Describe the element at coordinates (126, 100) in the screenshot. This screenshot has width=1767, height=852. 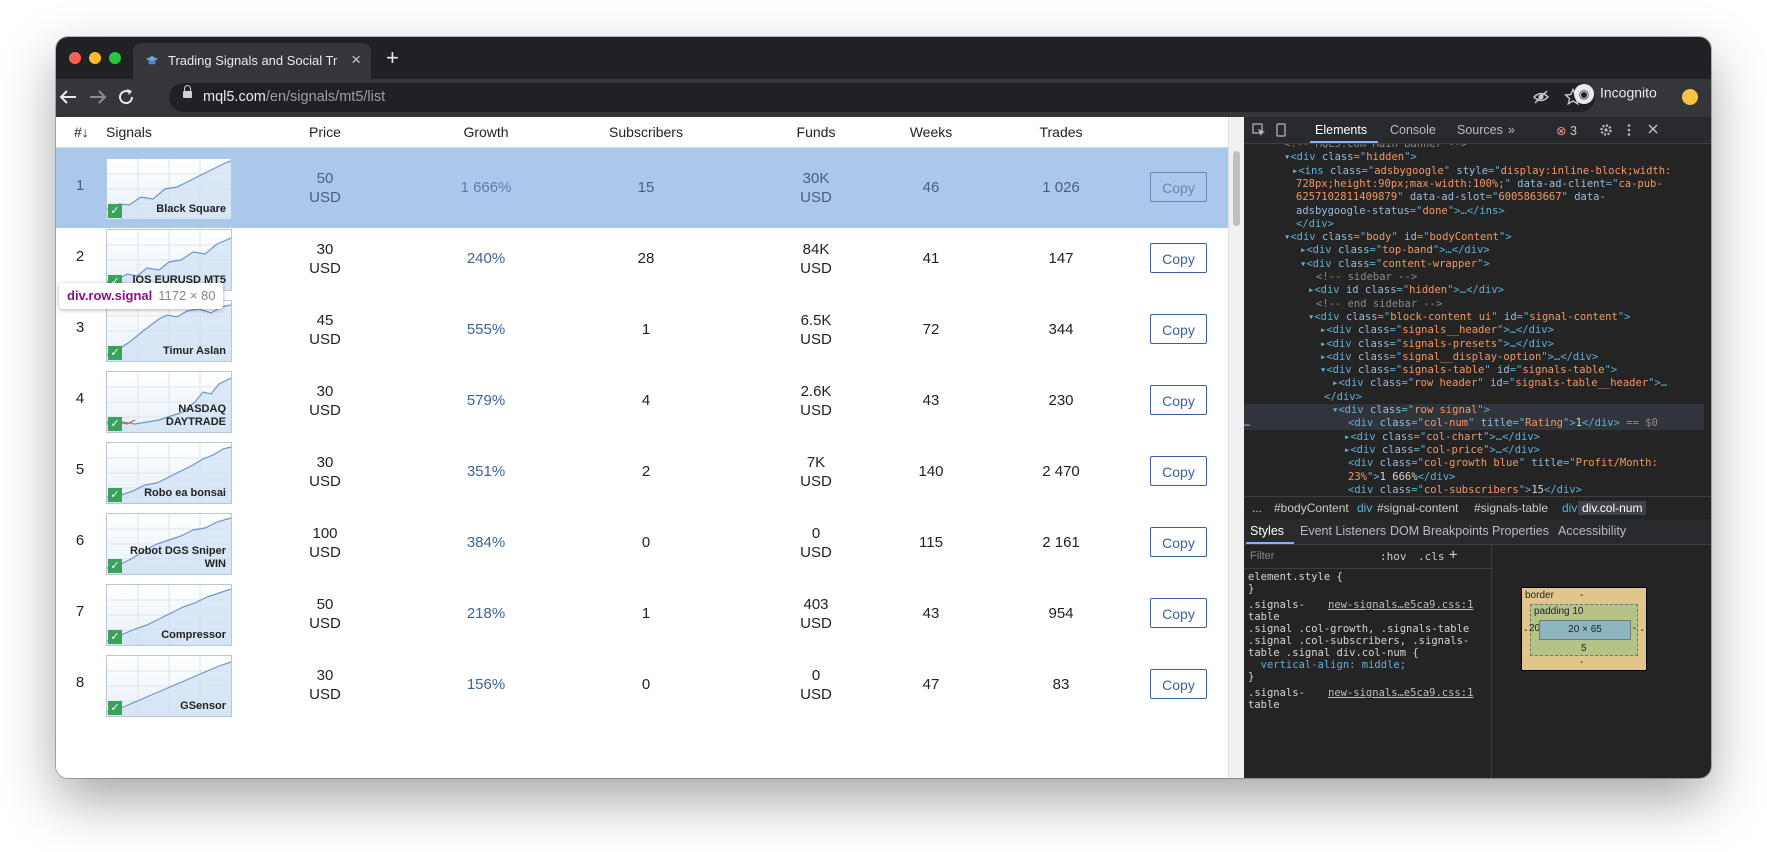
I see `reload-icon` at that location.